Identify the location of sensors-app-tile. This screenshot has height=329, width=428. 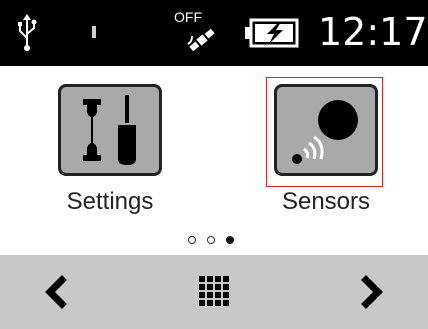
(326, 130).